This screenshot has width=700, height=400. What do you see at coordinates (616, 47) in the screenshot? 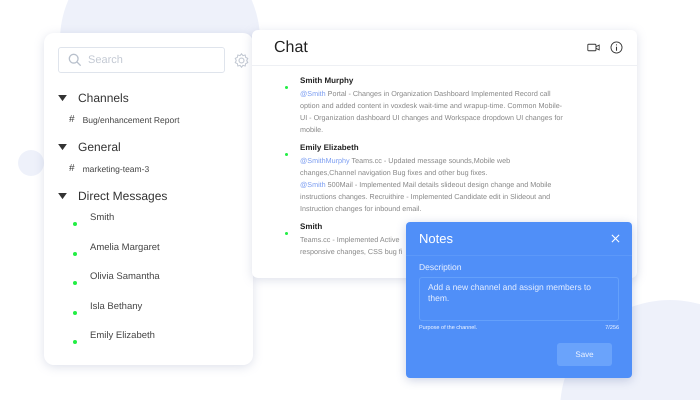
I see `info-icon` at bounding box center [616, 47].